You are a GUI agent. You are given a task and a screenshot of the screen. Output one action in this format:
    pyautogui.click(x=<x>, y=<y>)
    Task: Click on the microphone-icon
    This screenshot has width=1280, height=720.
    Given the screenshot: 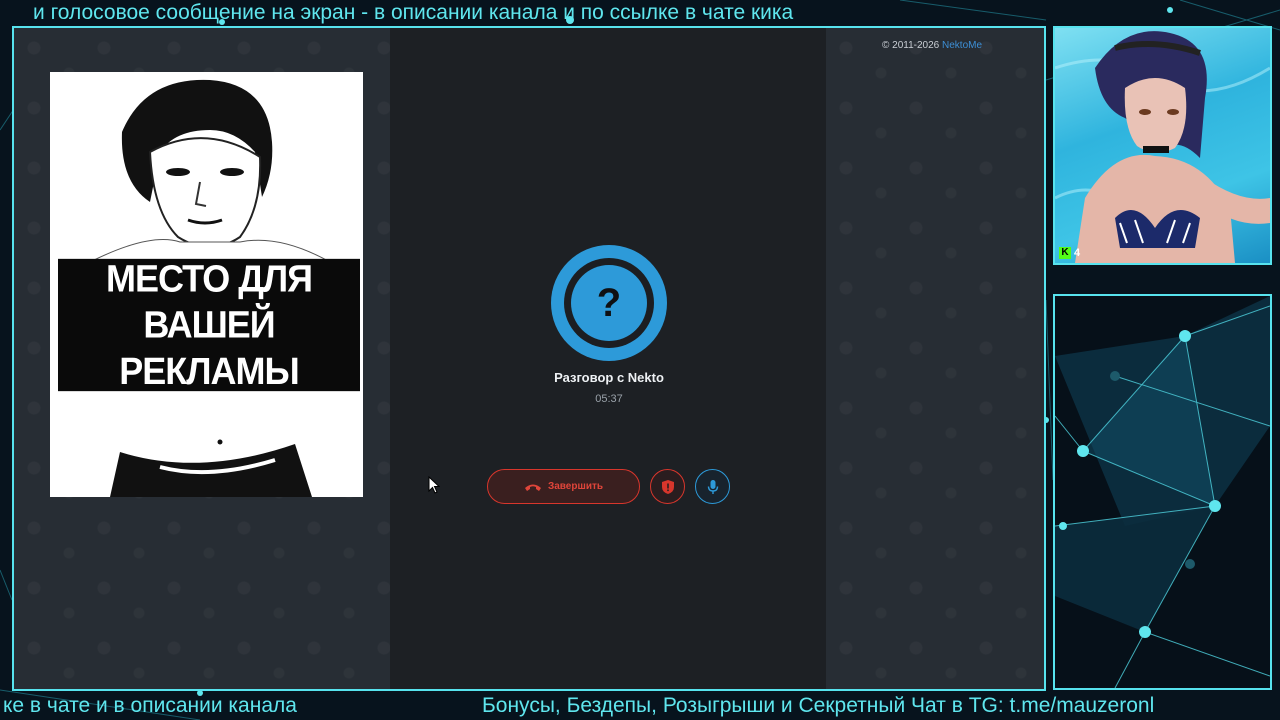 What is the action you would take?
    pyautogui.click(x=712, y=486)
    